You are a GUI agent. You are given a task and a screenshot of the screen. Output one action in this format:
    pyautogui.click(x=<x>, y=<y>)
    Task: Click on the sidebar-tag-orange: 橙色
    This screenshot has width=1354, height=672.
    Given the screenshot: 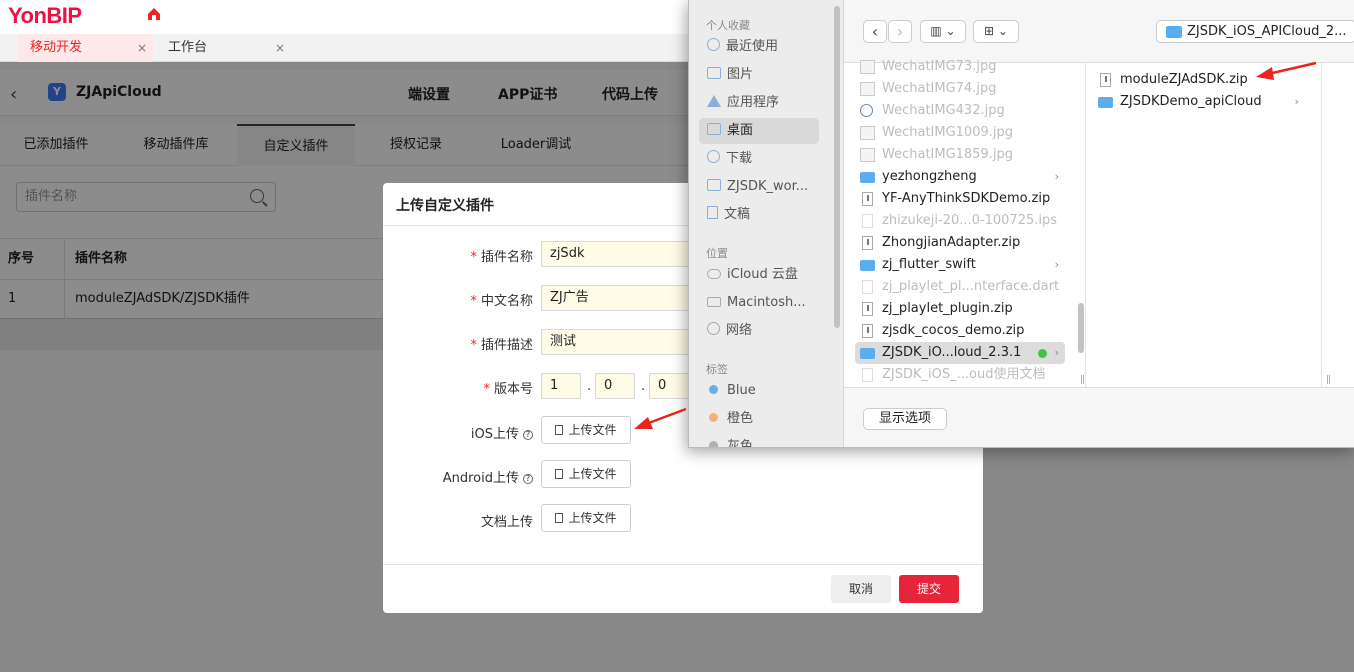 What is the action you would take?
    pyautogui.click(x=759, y=419)
    